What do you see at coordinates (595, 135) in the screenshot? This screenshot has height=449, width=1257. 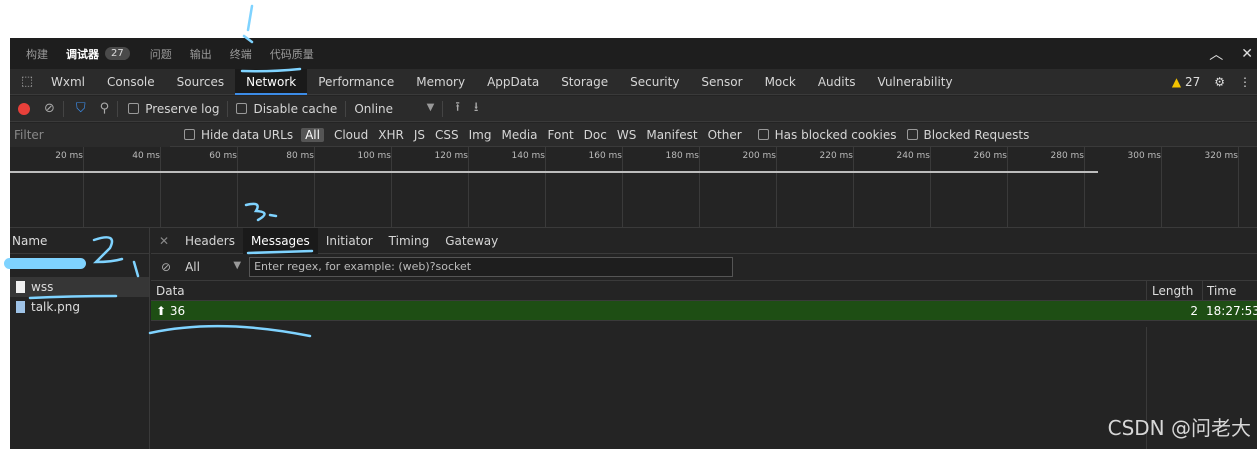 I see `filter-type-doc: Doc` at bounding box center [595, 135].